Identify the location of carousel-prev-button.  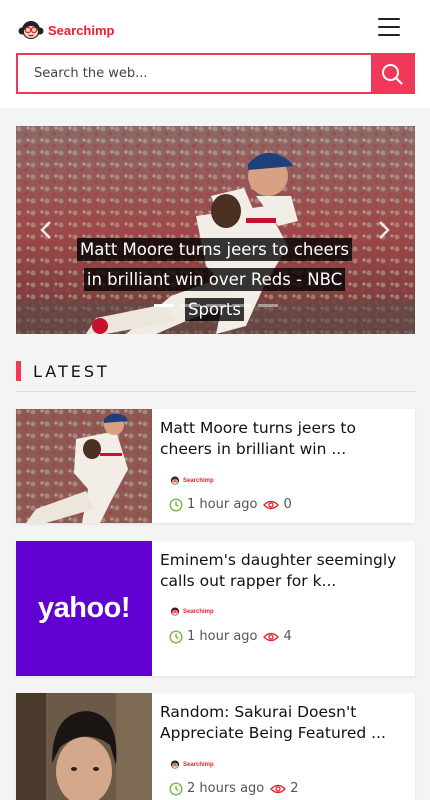
(46, 230).